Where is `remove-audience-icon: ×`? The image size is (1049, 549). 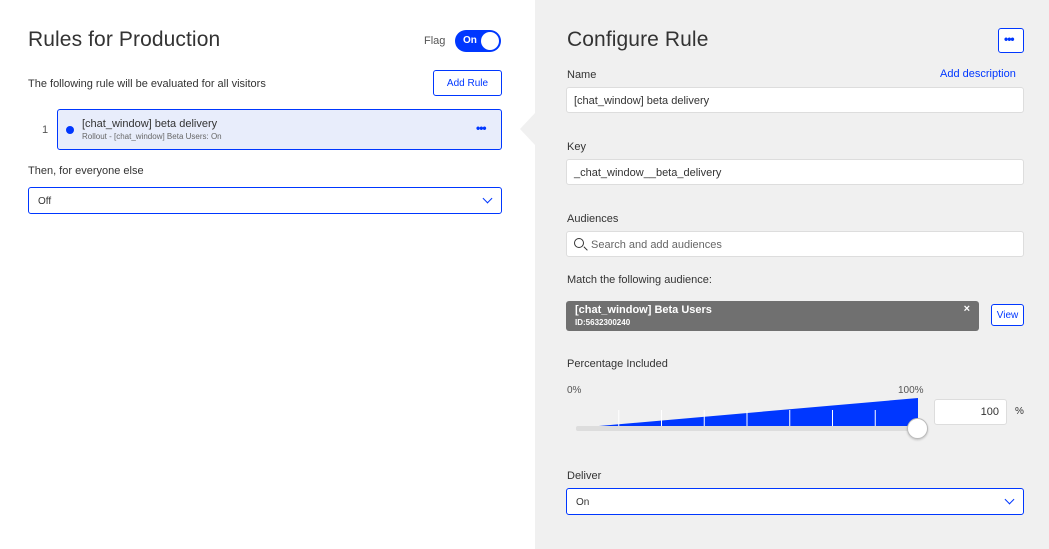
remove-audience-icon: × is located at coordinates (967, 309).